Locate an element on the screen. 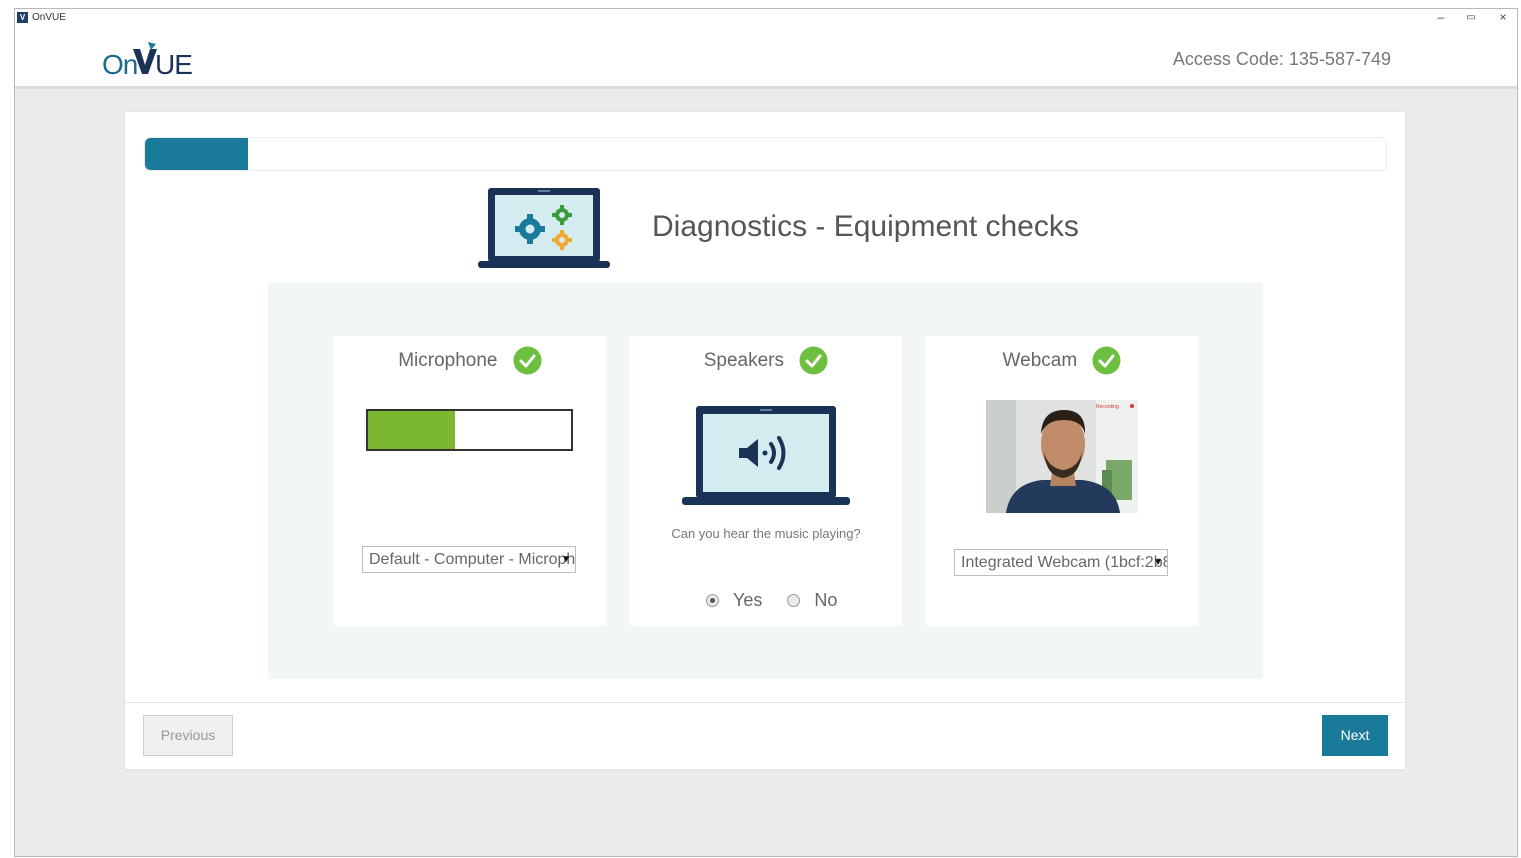  microphone-level-meter is located at coordinates (469, 430).